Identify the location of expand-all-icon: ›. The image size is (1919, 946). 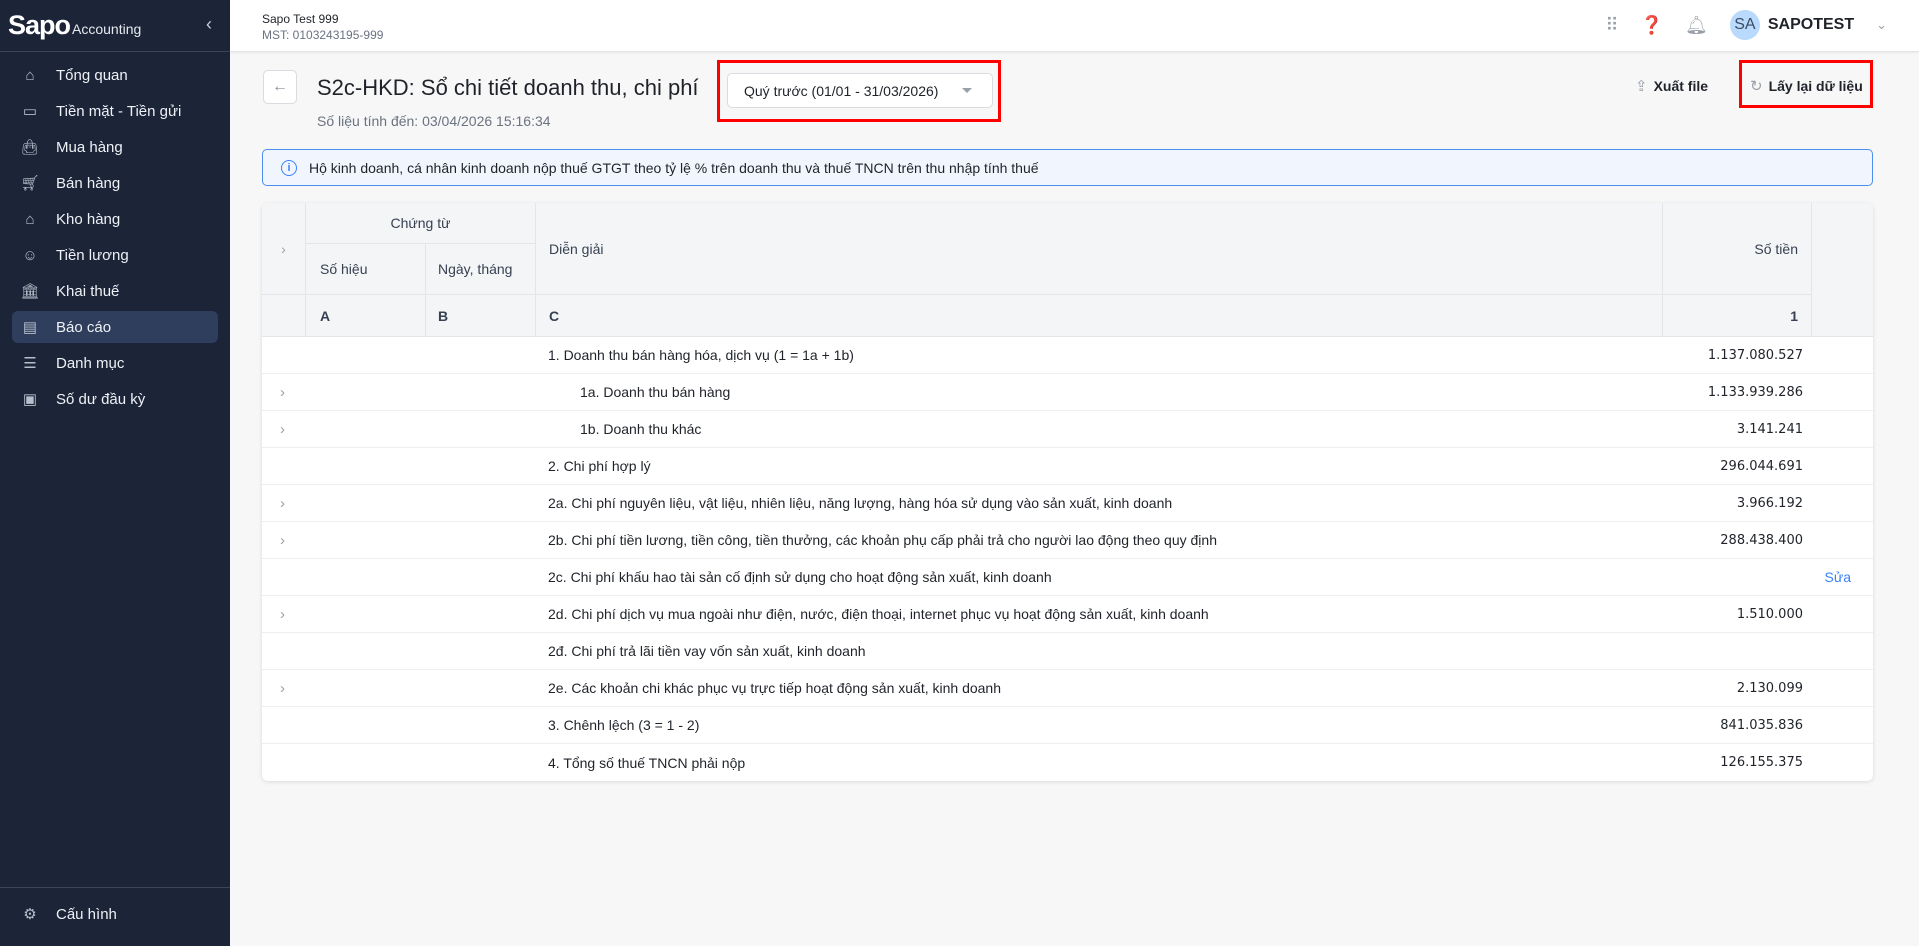
(283, 248).